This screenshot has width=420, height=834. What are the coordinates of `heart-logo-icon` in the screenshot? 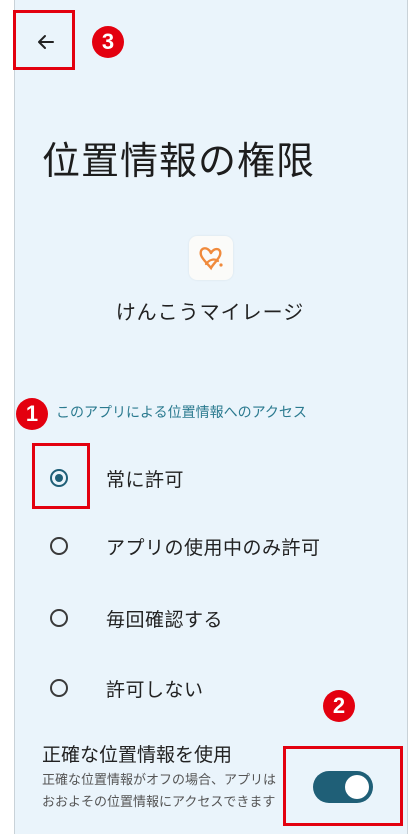 It's located at (211, 259).